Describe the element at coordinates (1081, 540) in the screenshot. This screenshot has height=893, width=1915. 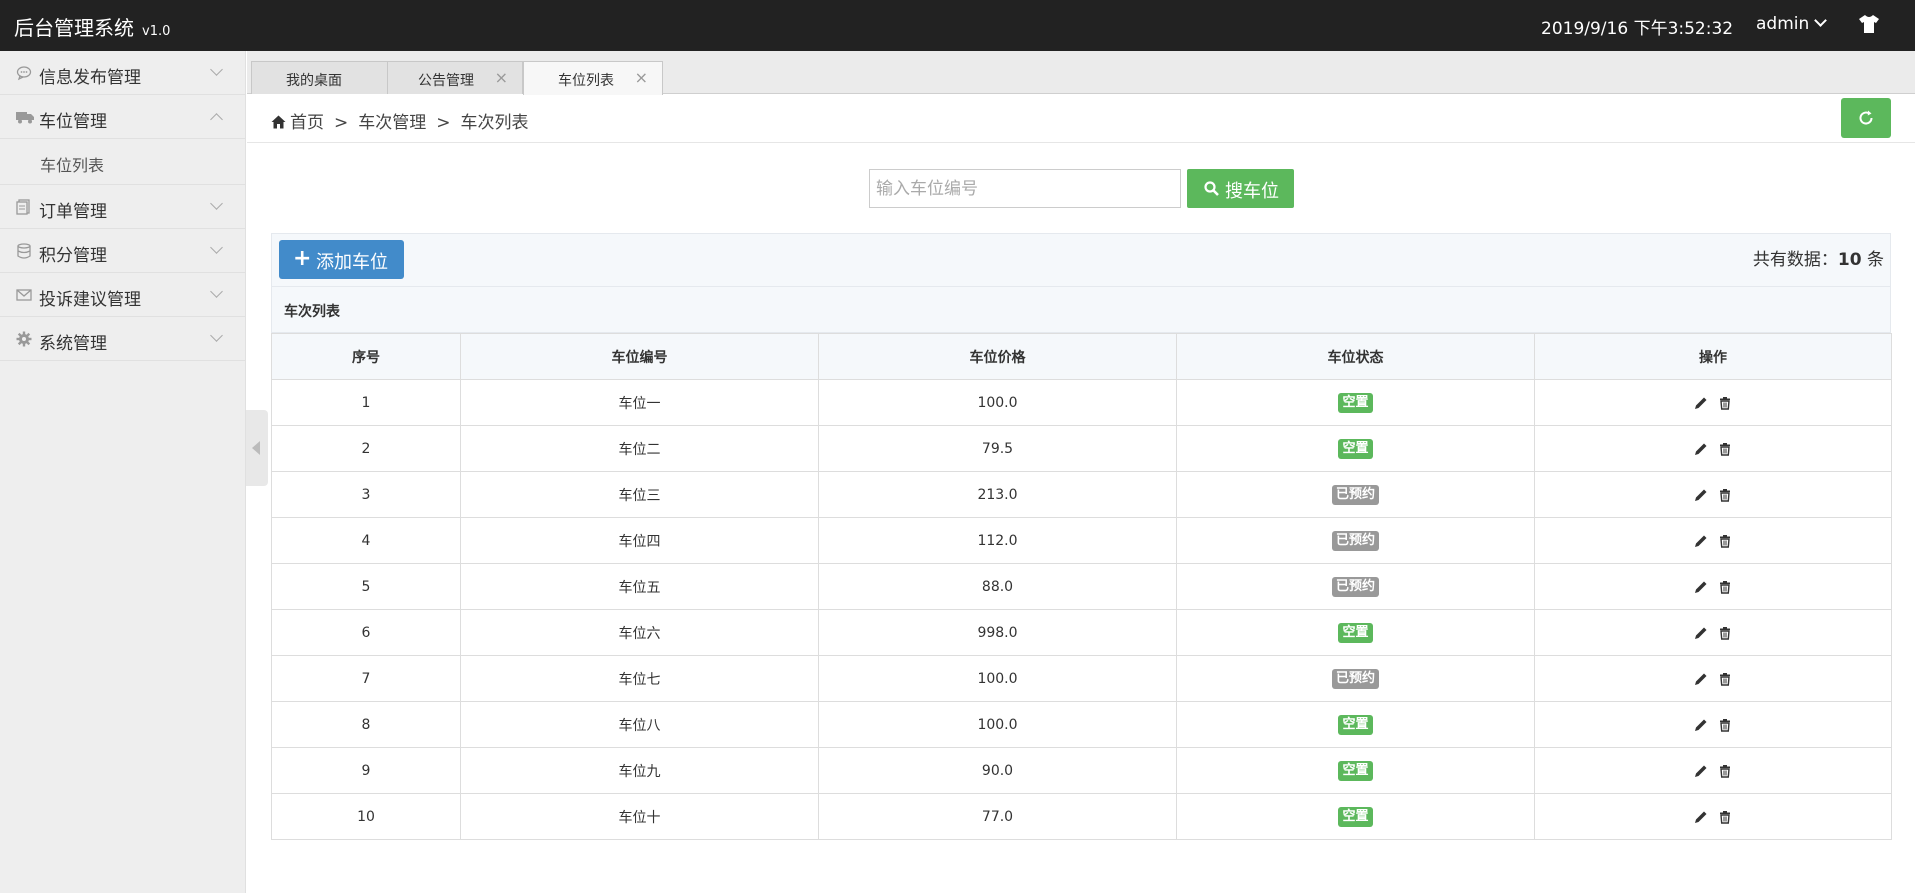
I see `table-row: 4 车位四 112.0 已预约` at that location.